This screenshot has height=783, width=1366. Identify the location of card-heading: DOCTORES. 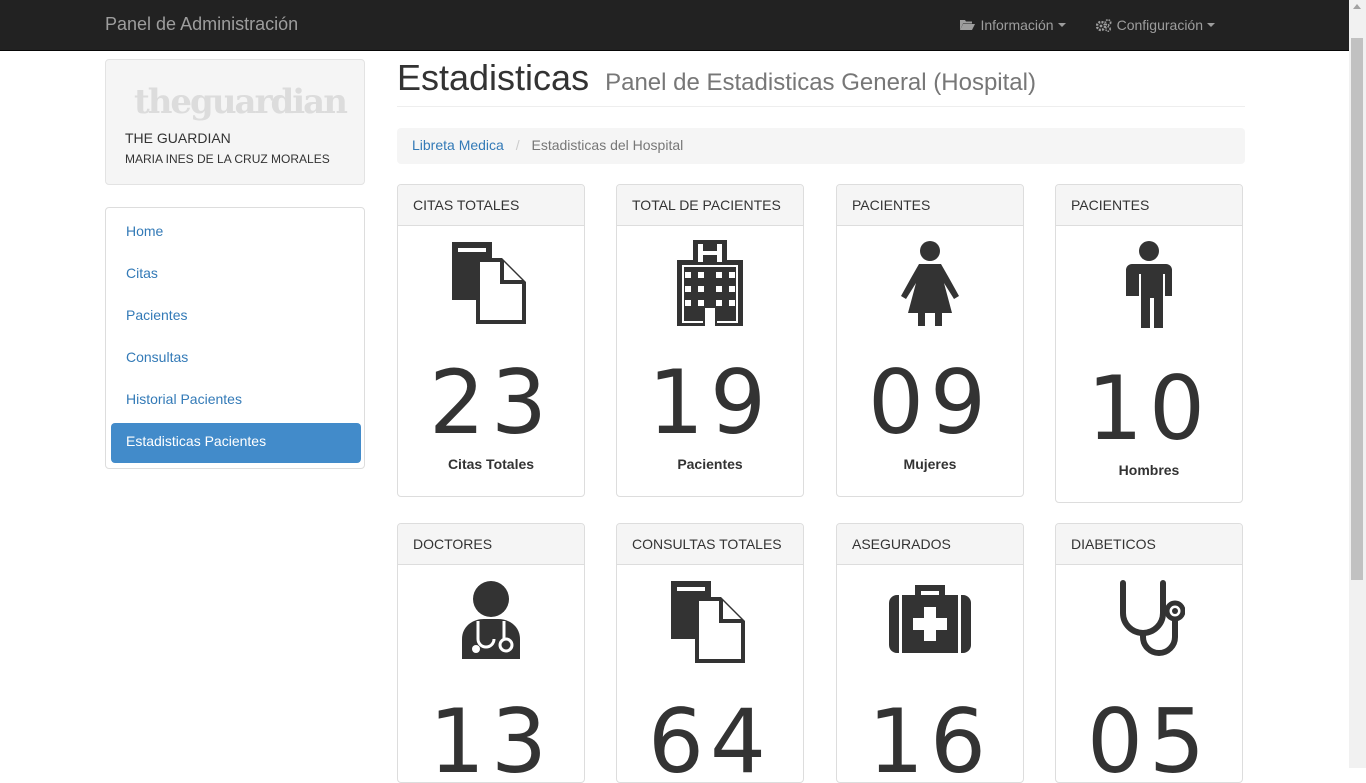
(491, 544).